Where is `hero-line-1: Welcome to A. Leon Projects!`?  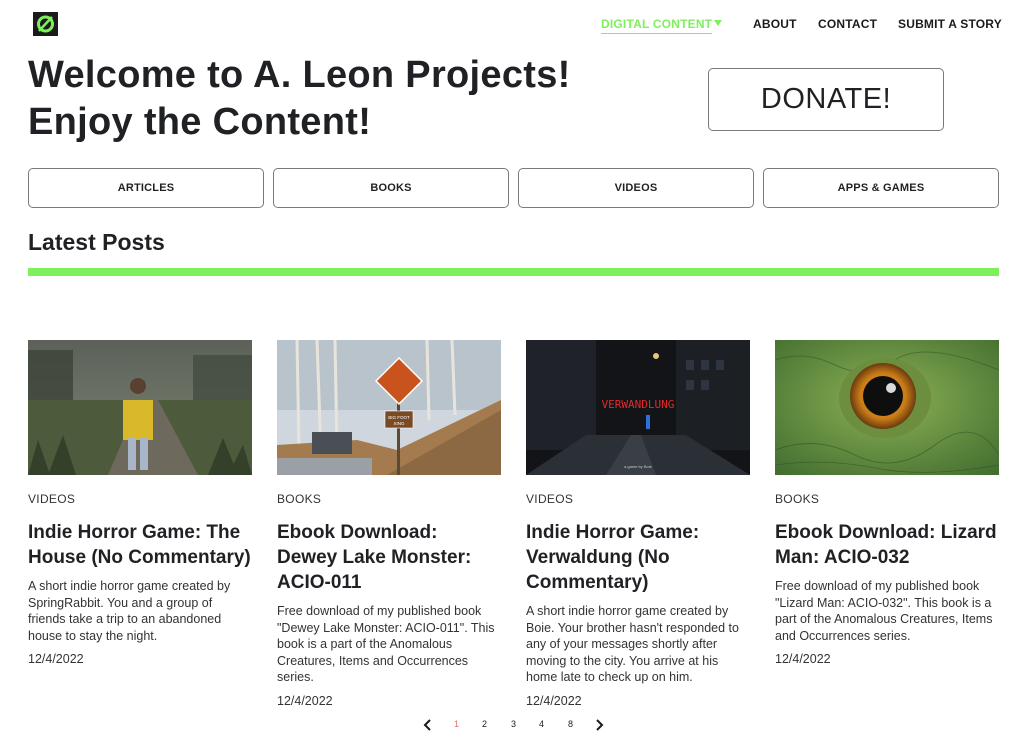
hero-line-1: Welcome to A. Leon Projects! is located at coordinates (299, 75).